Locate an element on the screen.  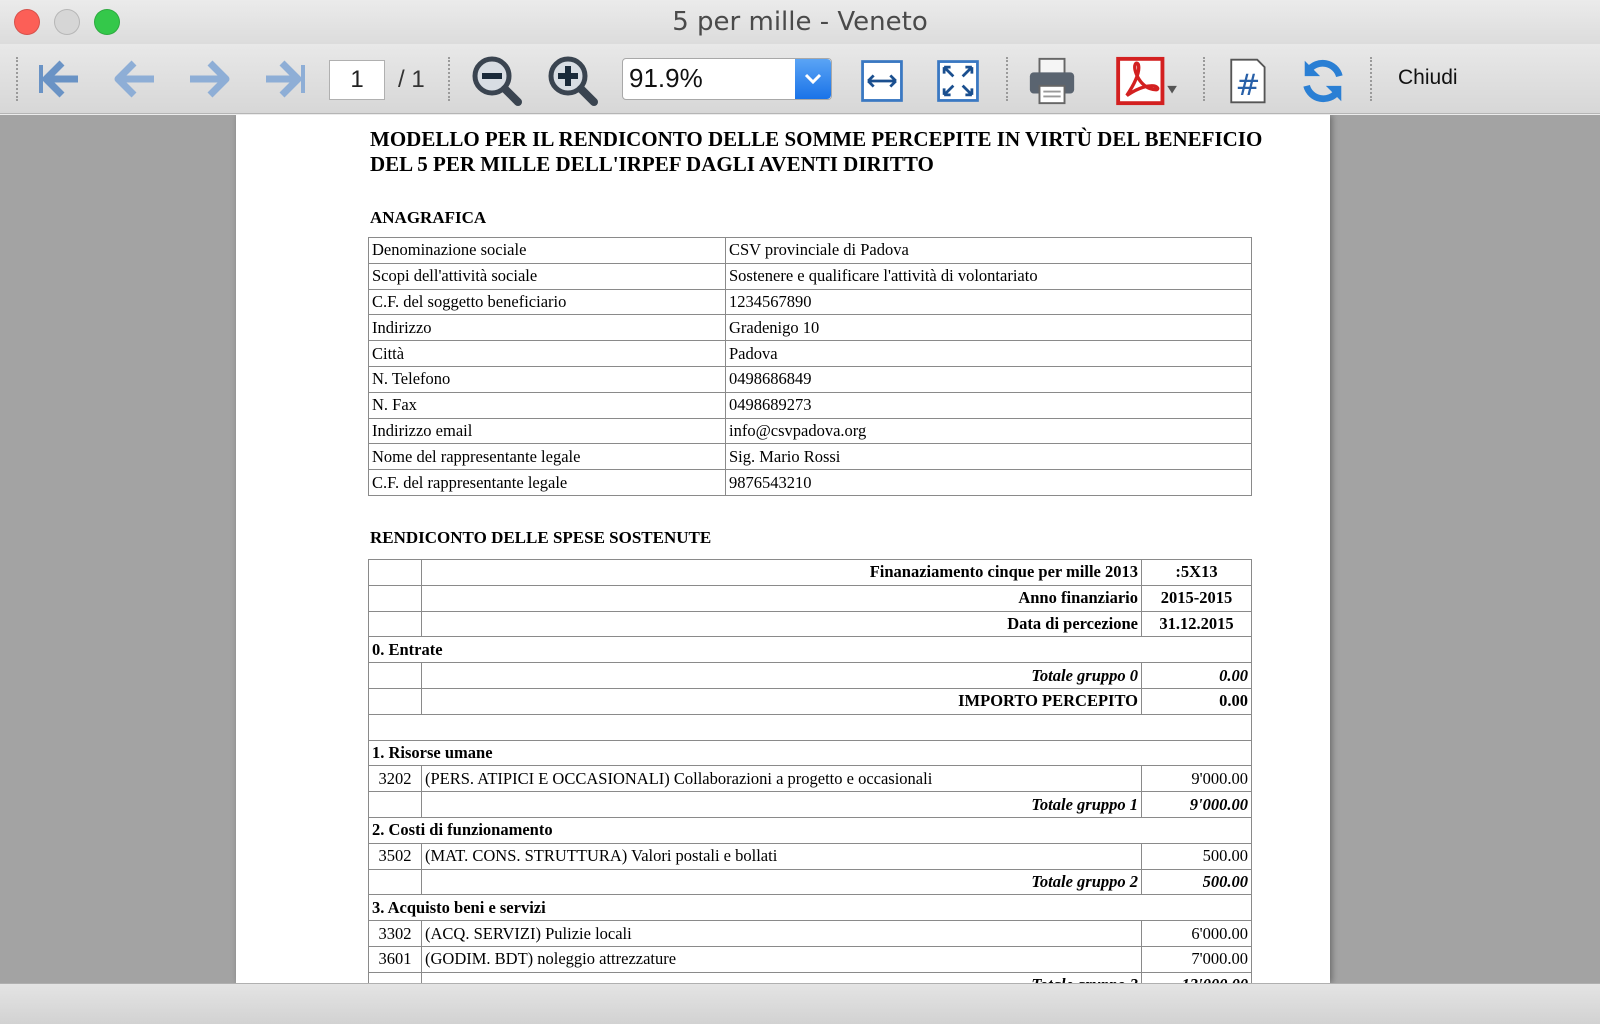
field-value: Sig. Mario Rossi is located at coordinates (988, 457).